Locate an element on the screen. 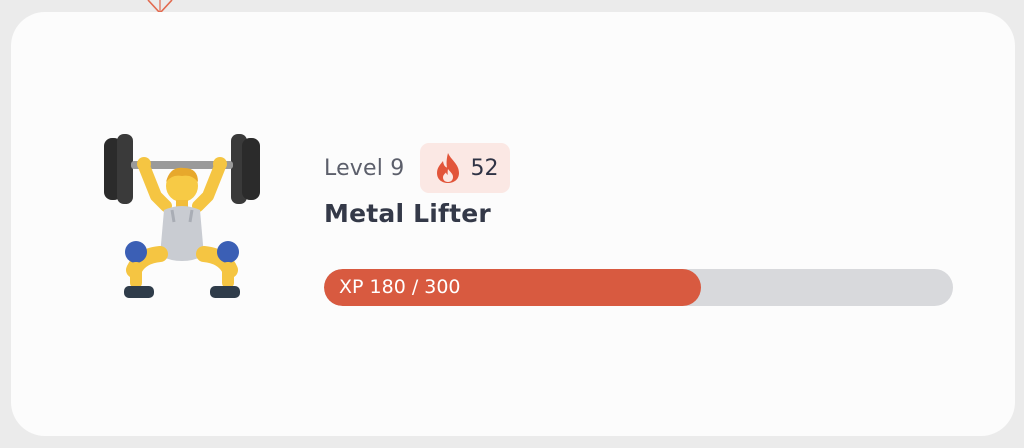 The image size is (1024, 448). streak-count: 52 is located at coordinates (484, 168).